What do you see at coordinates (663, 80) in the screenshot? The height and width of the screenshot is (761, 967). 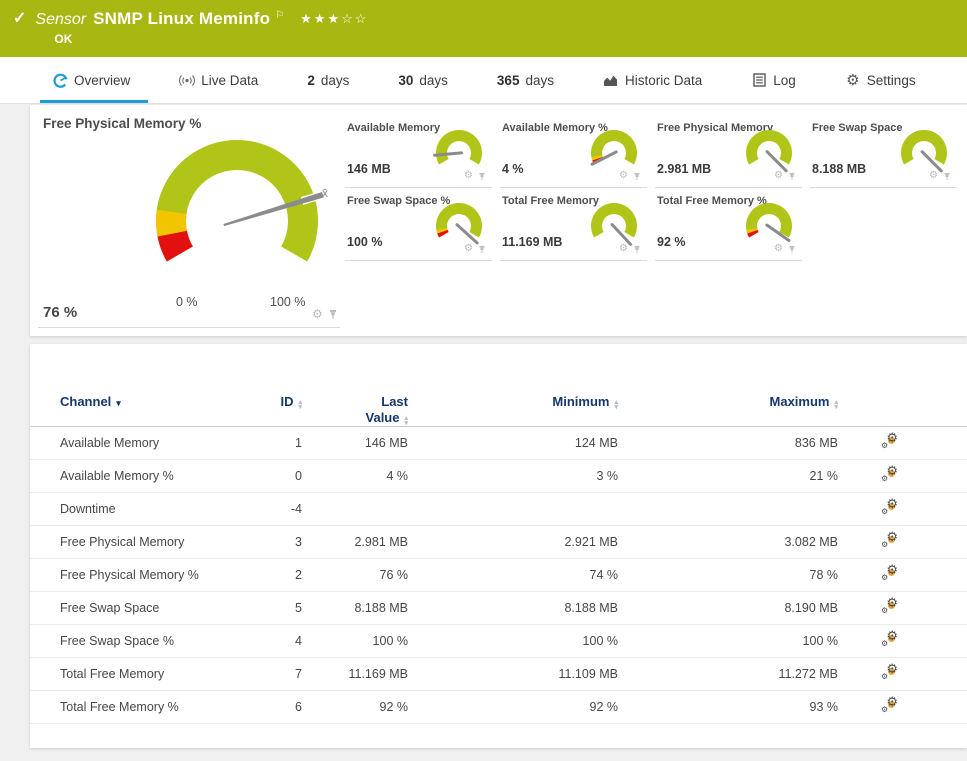 I see `tab-historic-data-label: Historic Data` at bounding box center [663, 80].